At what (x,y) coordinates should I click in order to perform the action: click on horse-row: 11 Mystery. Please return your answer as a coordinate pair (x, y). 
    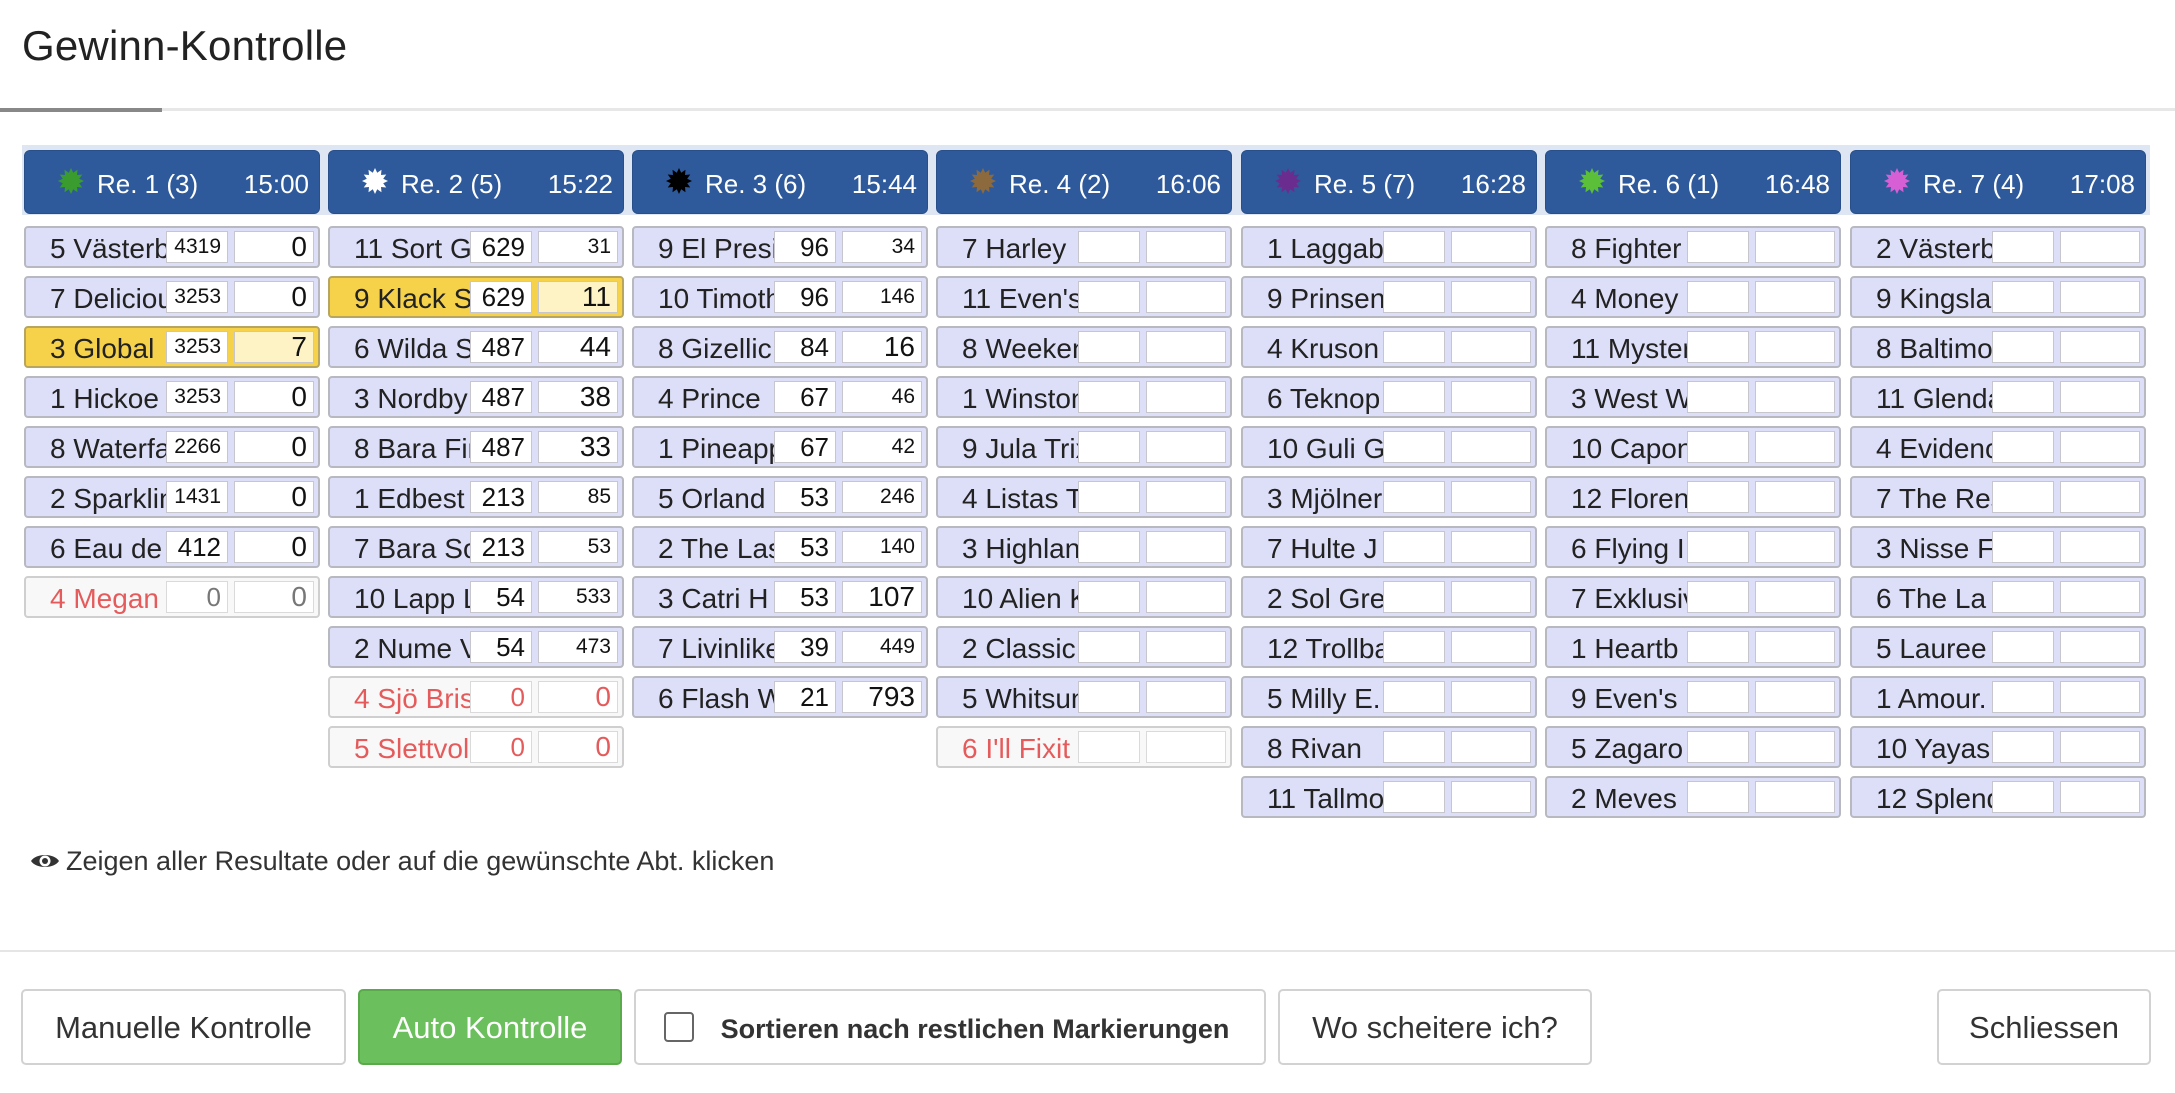
    Looking at the image, I should click on (1693, 347).